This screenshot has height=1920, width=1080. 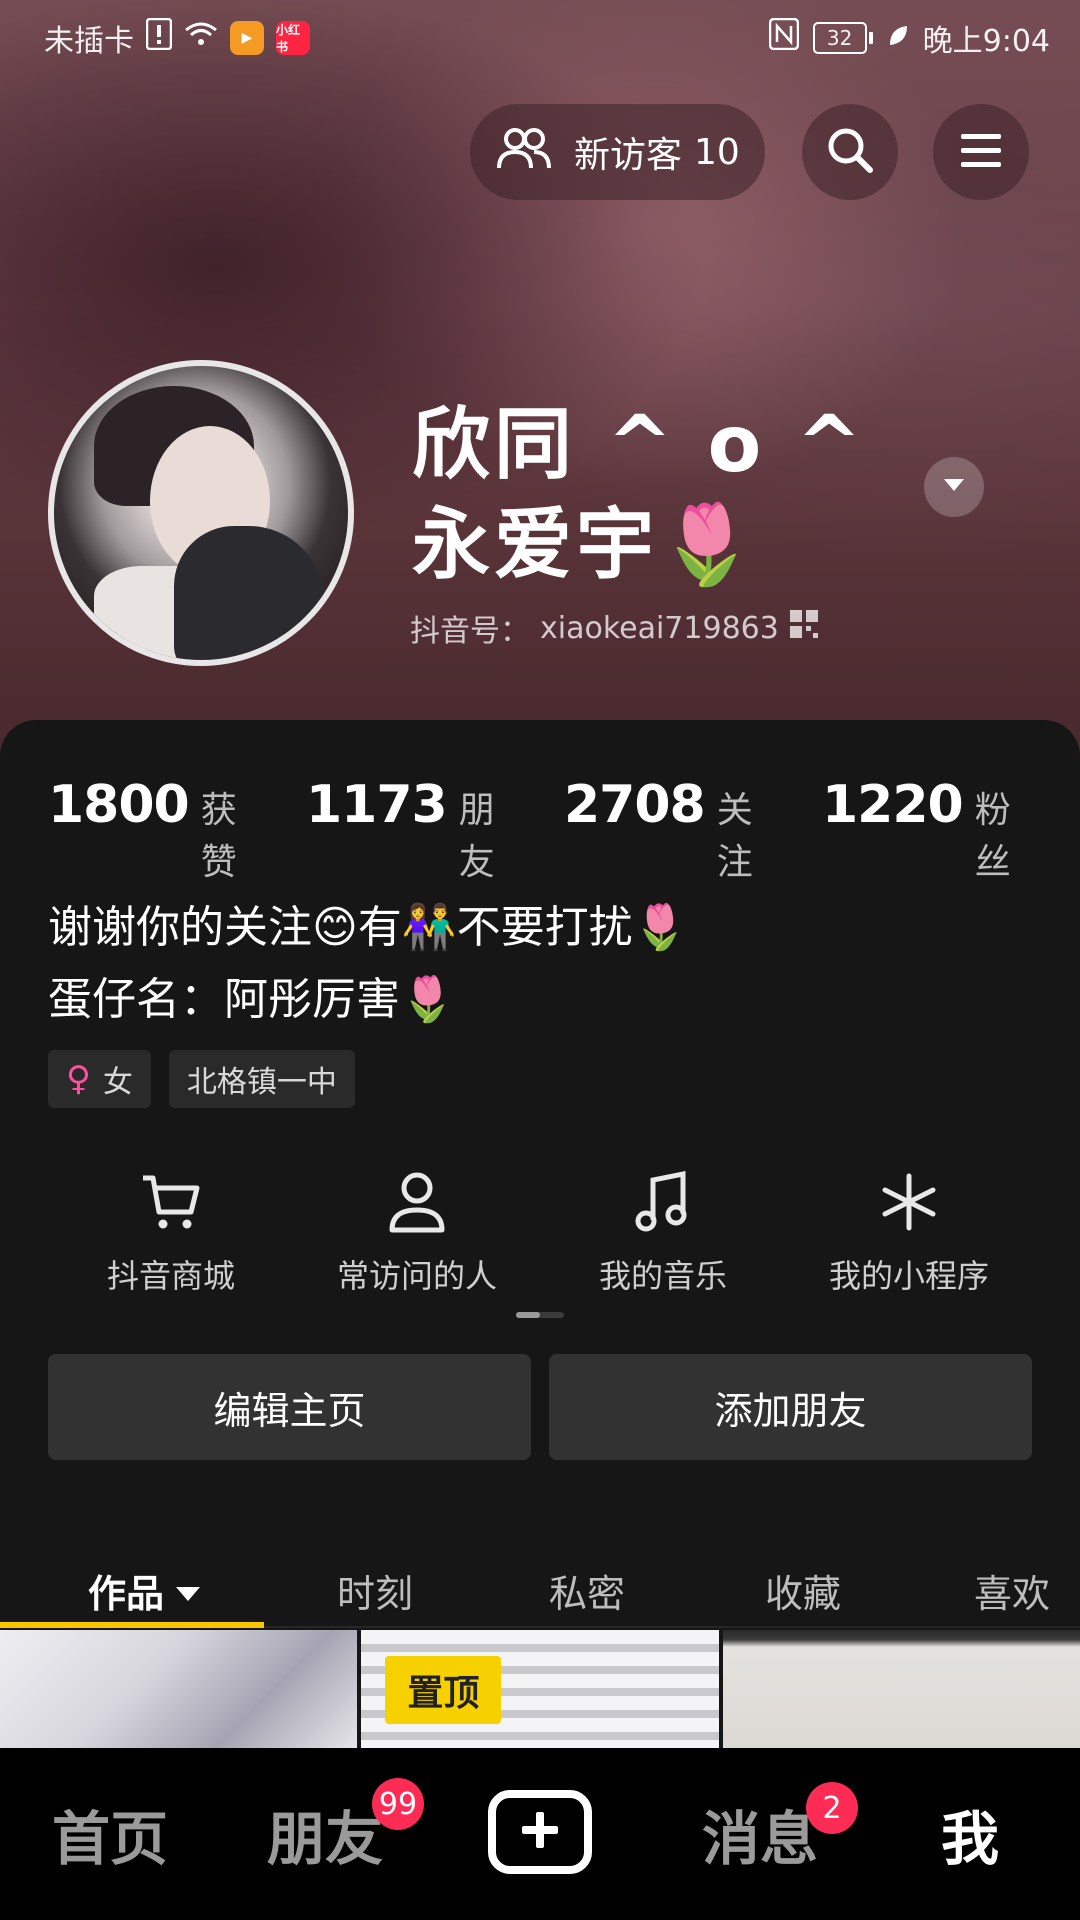 What do you see at coordinates (261, 1082) in the screenshot?
I see `school-label: 北格镇一中` at bounding box center [261, 1082].